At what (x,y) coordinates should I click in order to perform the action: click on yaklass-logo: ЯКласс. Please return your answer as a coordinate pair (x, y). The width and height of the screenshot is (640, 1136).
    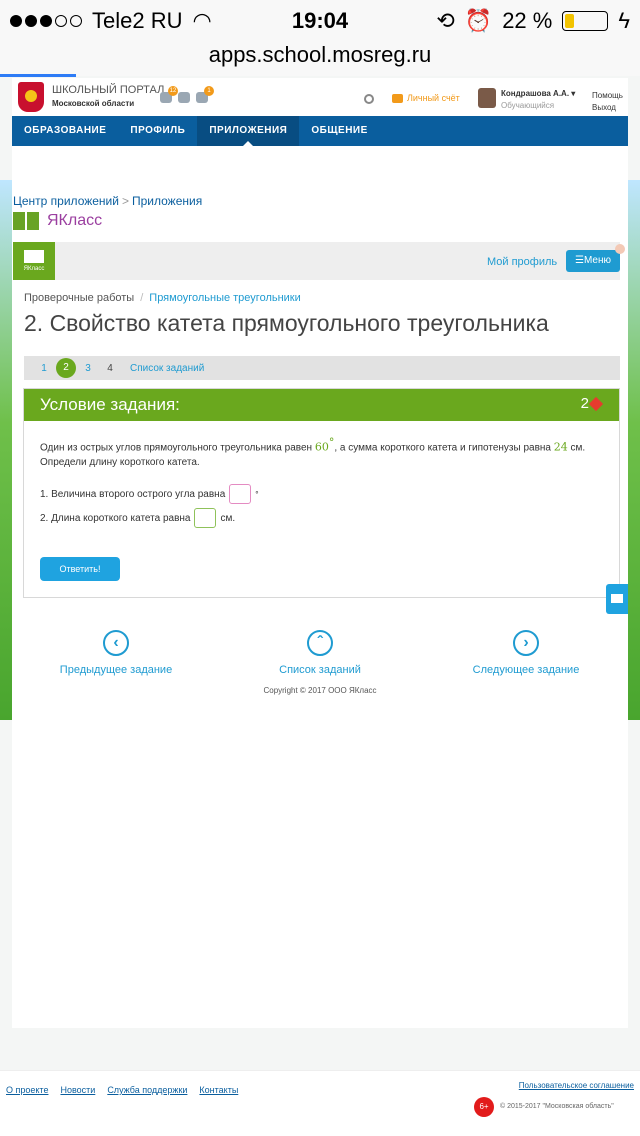
    Looking at the image, I should click on (34, 261).